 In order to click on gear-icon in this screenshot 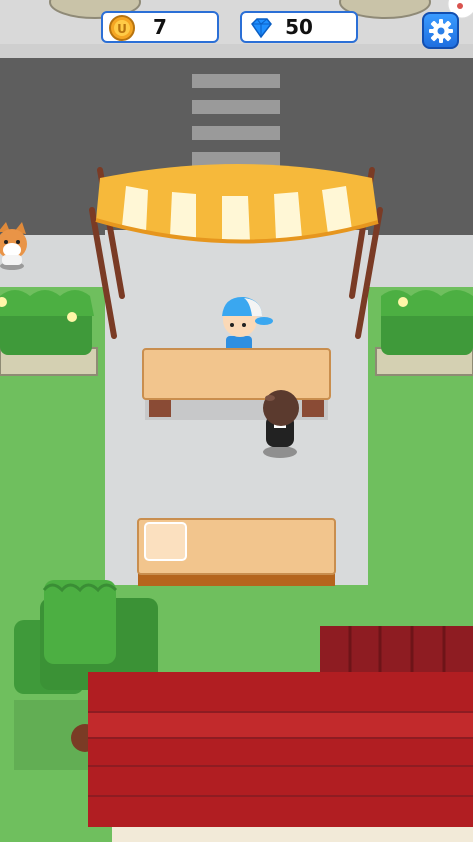, I will do `click(440, 30)`.